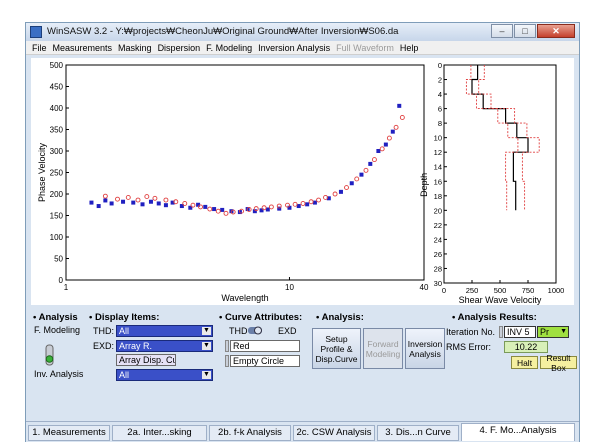  I want to click on profile-plot-frame, so click(500, 174).